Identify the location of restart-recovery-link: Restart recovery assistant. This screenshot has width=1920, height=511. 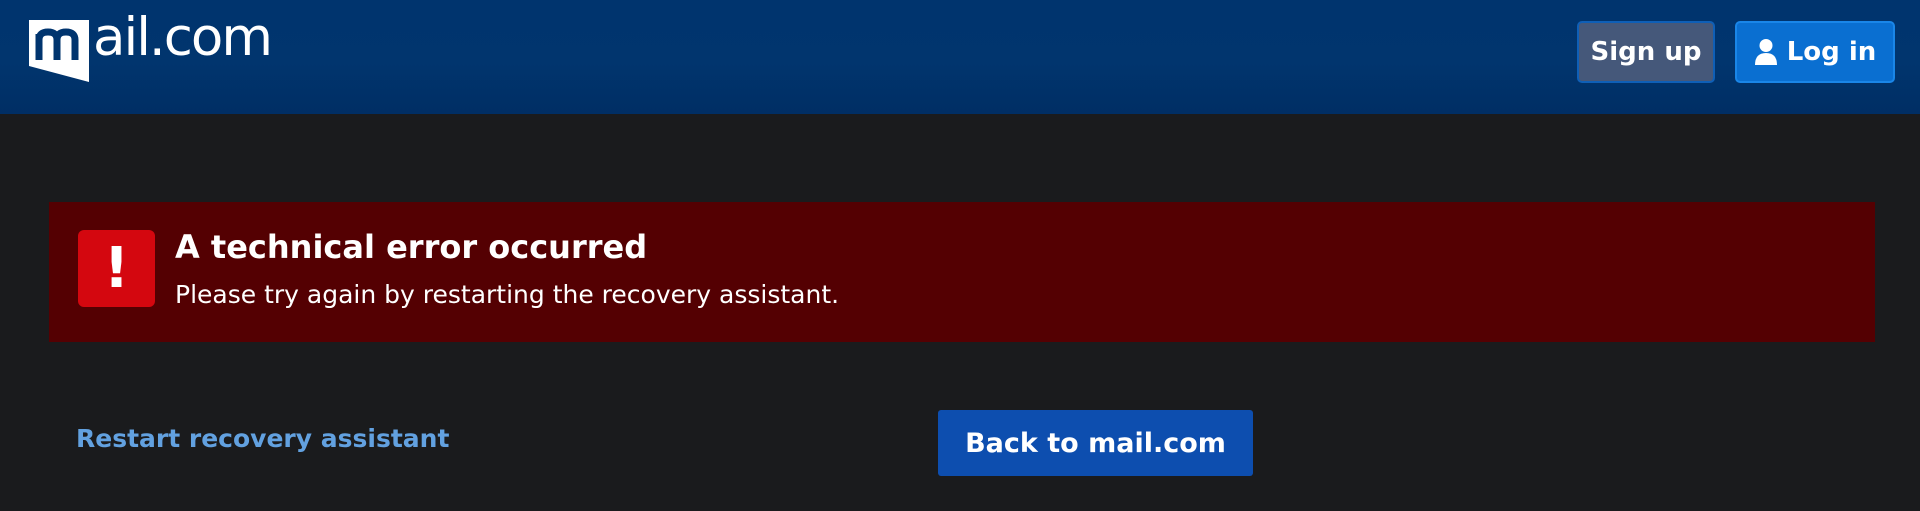
(262, 438).